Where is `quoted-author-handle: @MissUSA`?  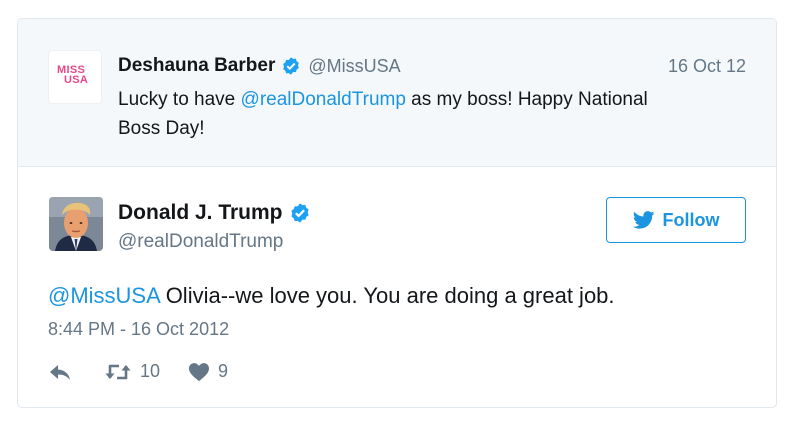 quoted-author-handle: @MissUSA is located at coordinates (354, 66).